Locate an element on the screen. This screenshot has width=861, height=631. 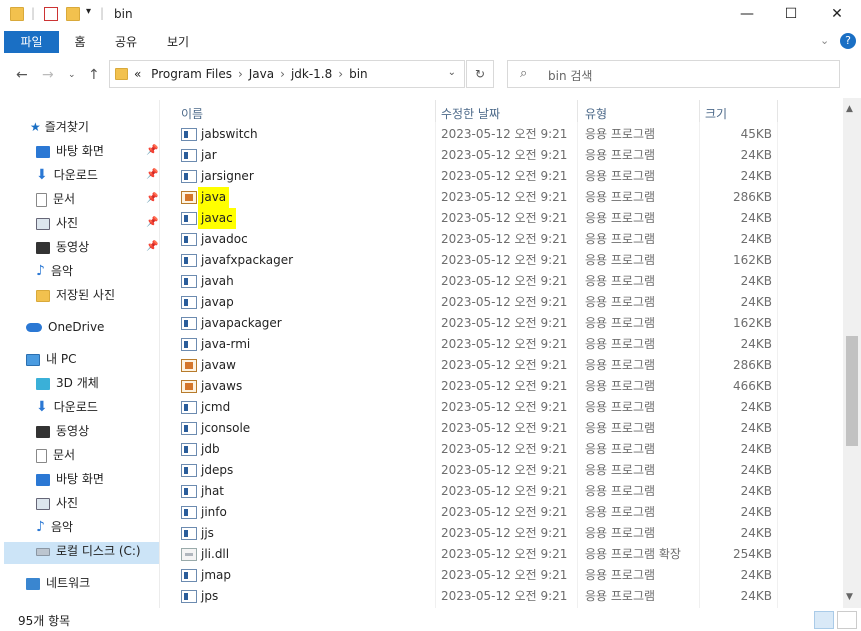
refresh-button: ↻ is located at coordinates (480, 74).